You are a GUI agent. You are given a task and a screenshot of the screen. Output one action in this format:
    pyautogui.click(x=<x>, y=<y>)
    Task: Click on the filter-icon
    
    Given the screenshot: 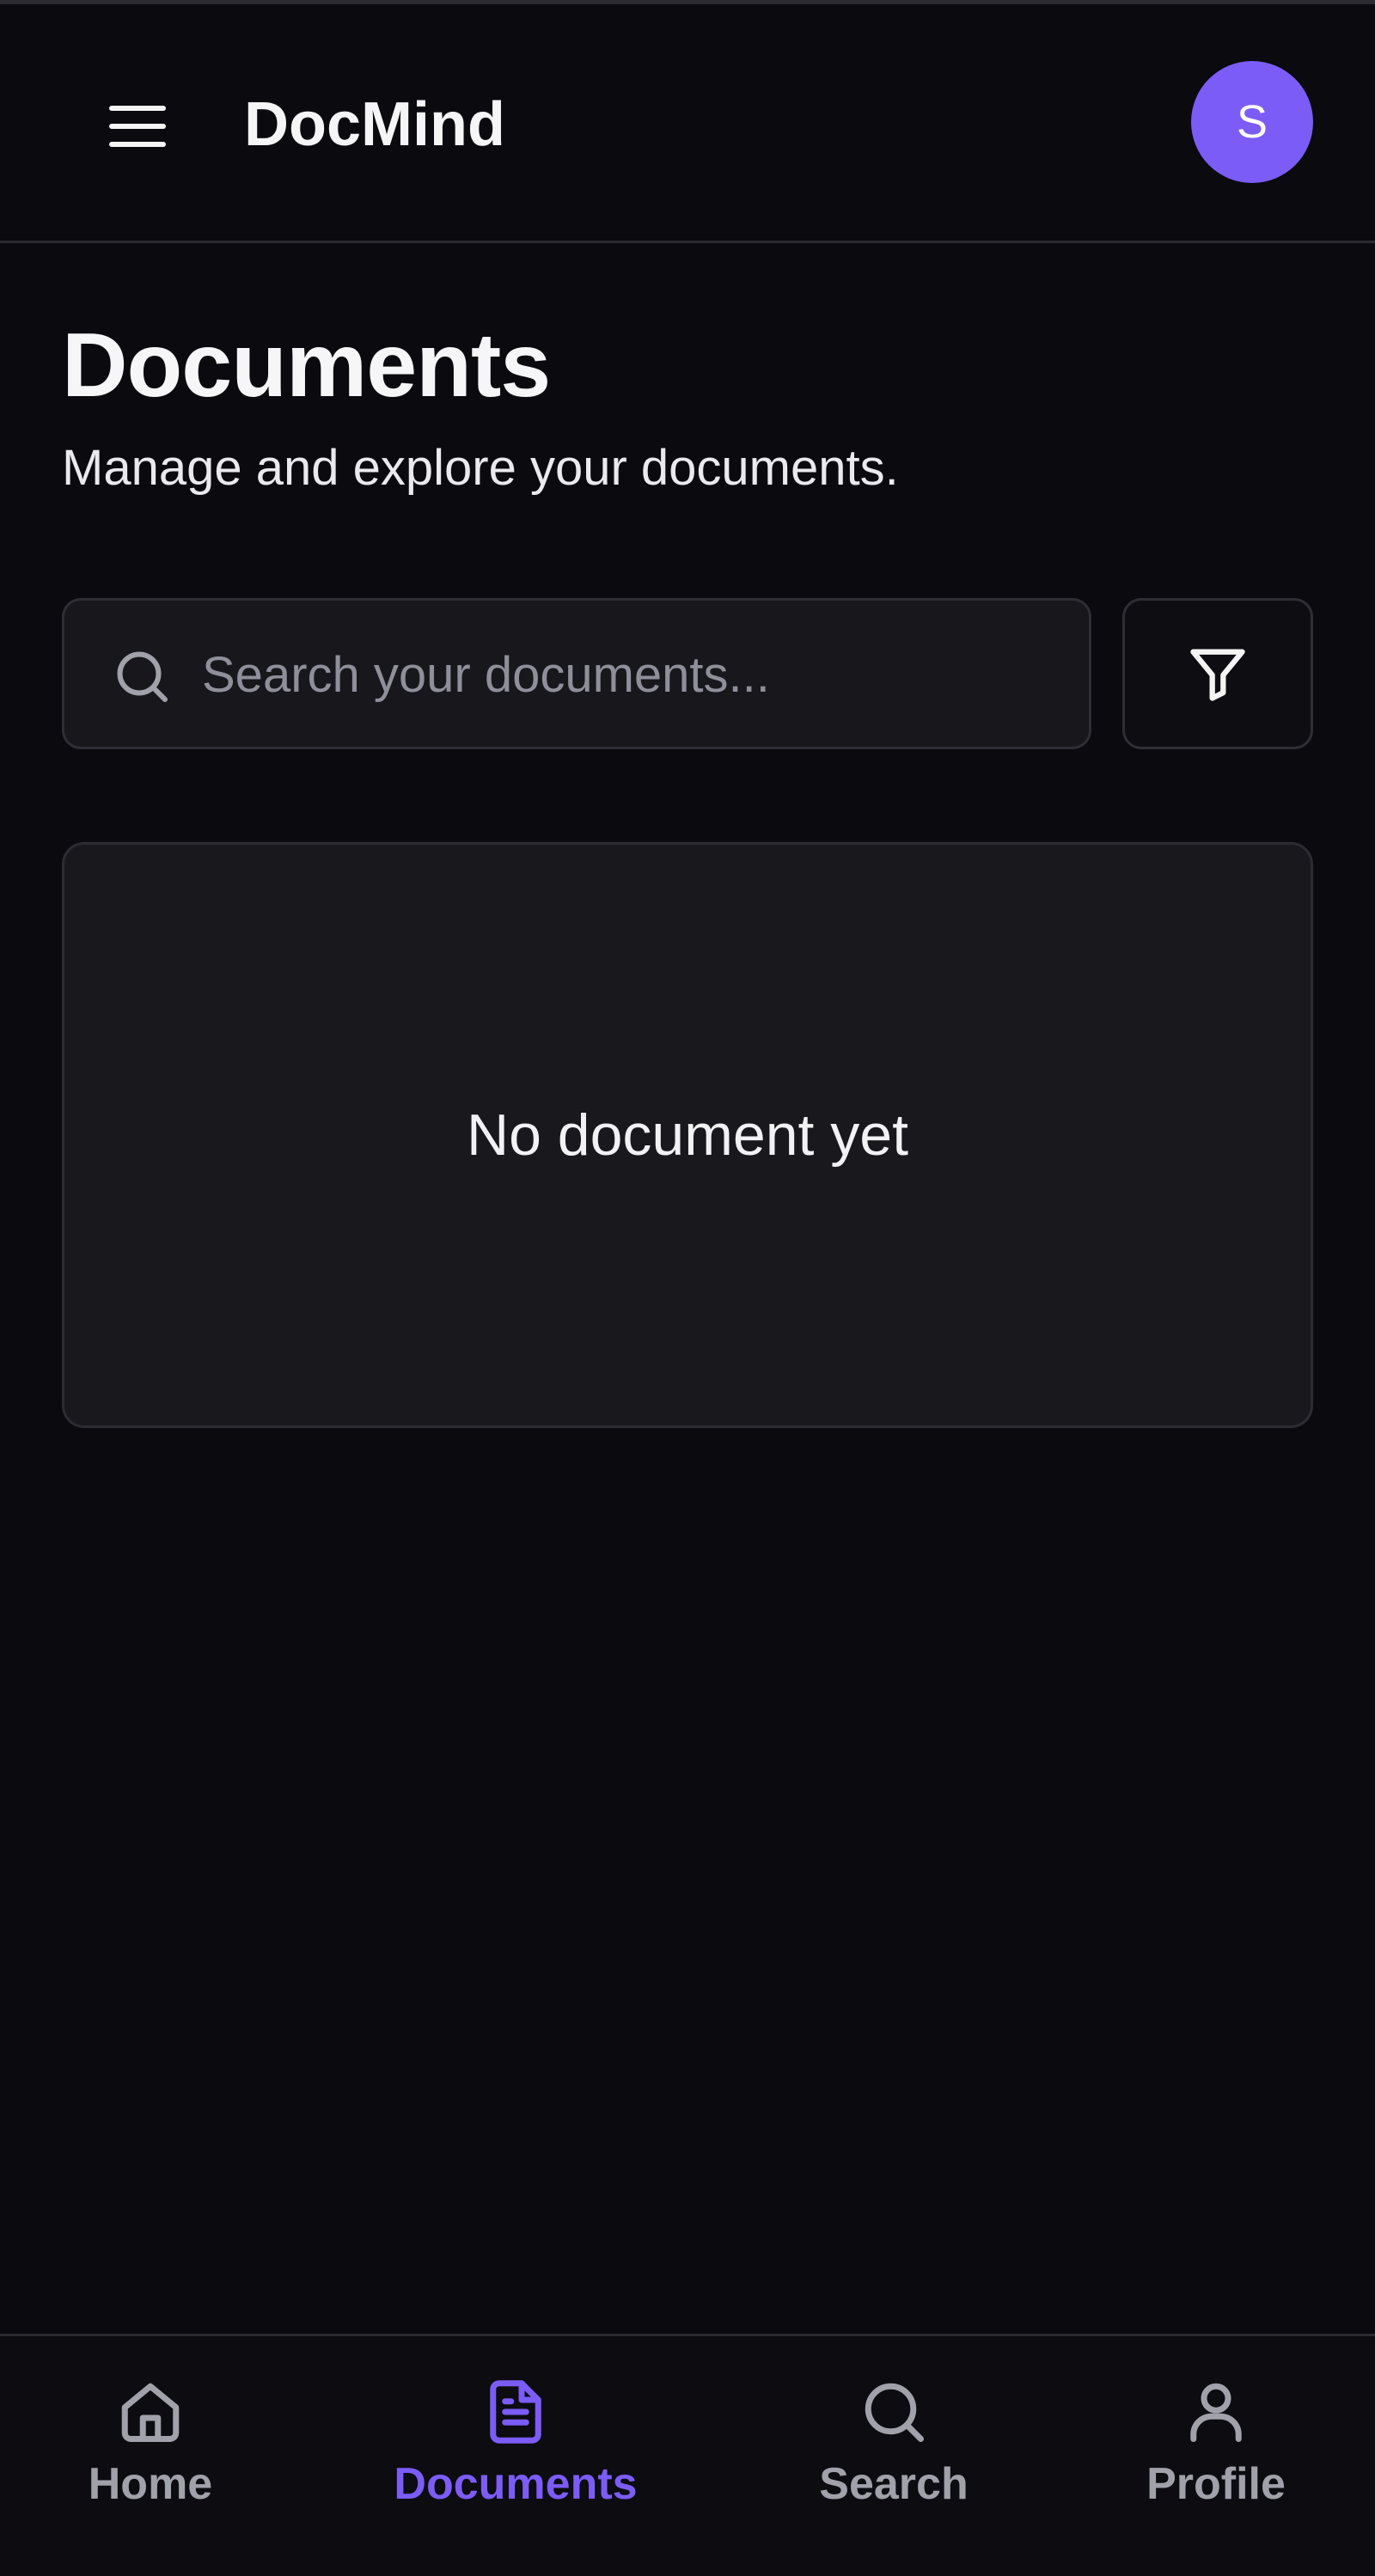 What is the action you would take?
    pyautogui.click(x=1217, y=675)
    